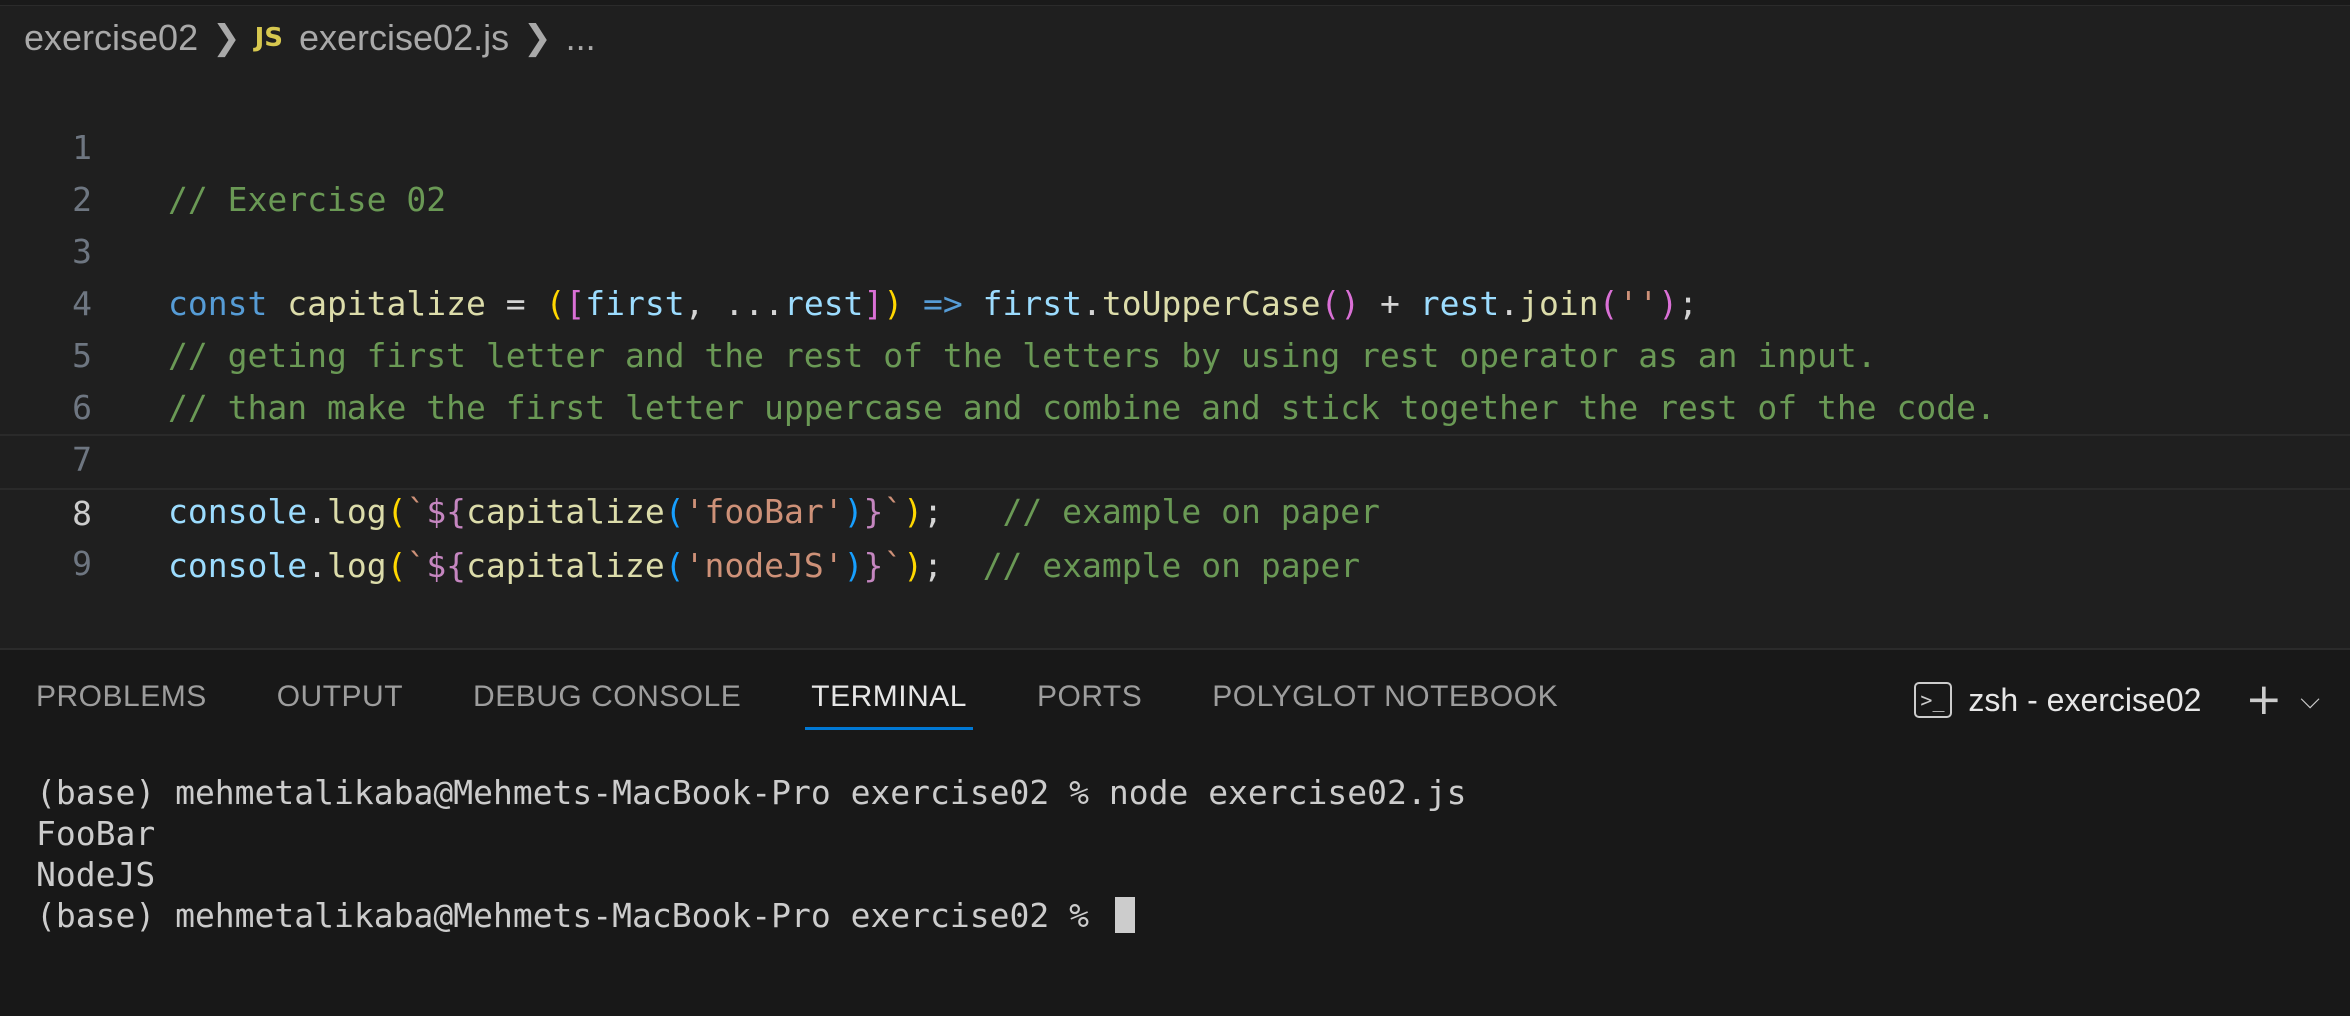 This screenshot has width=2350, height=1016. Describe the element at coordinates (2263, 700) in the screenshot. I see `plus-icon: +` at that location.